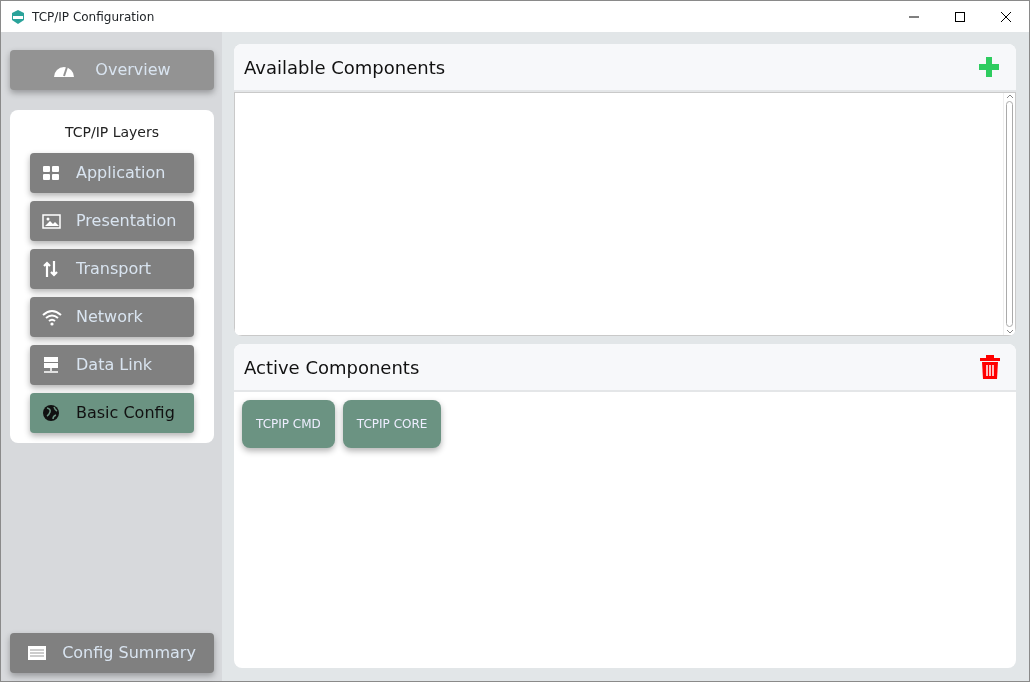 This screenshot has width=1030, height=682. What do you see at coordinates (345, 67) in the screenshot?
I see `panel-title: Available Components` at bounding box center [345, 67].